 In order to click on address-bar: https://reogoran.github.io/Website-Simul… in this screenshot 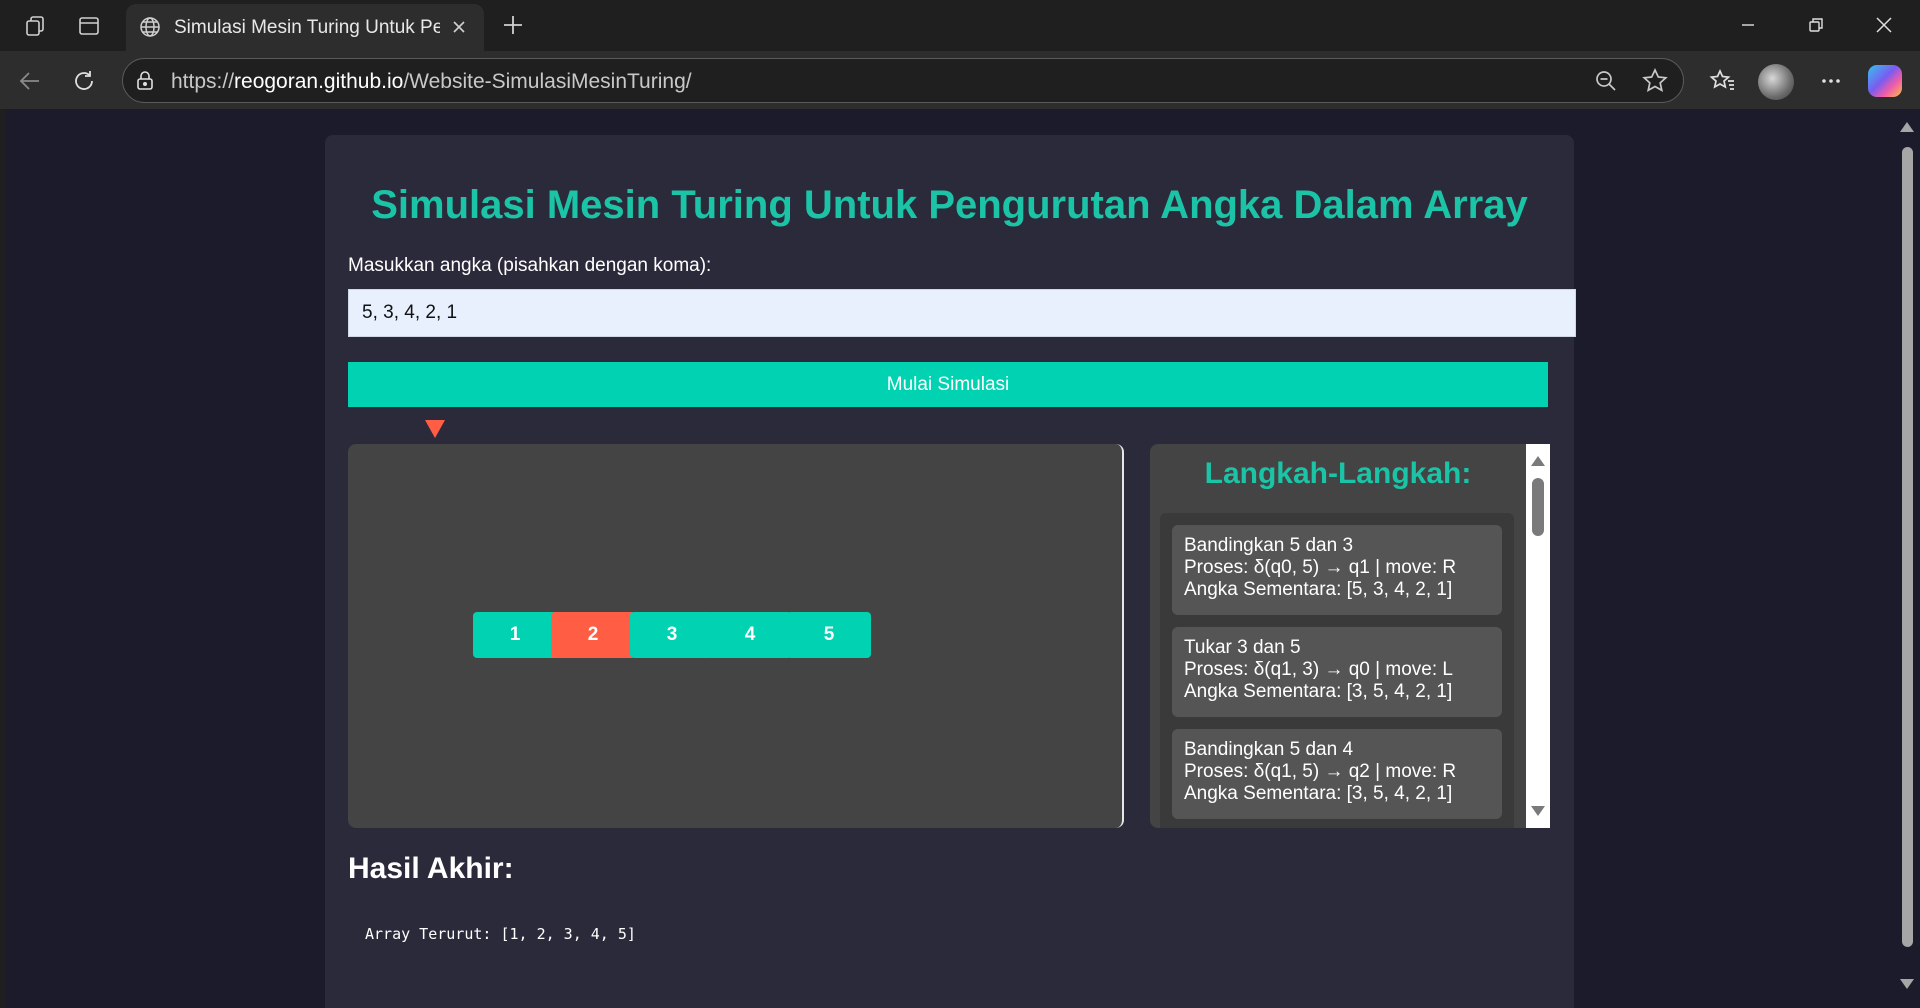, I will do `click(903, 80)`.